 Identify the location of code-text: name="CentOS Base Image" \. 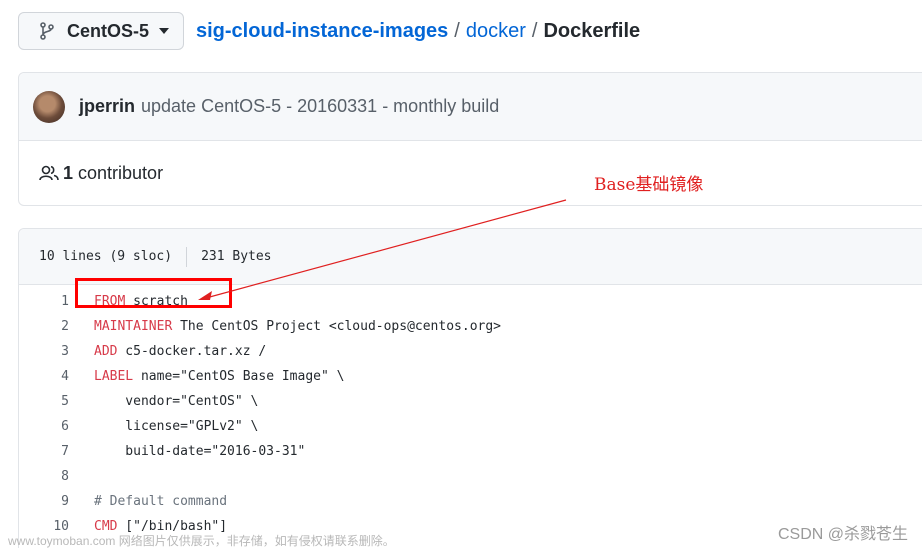
(239, 376).